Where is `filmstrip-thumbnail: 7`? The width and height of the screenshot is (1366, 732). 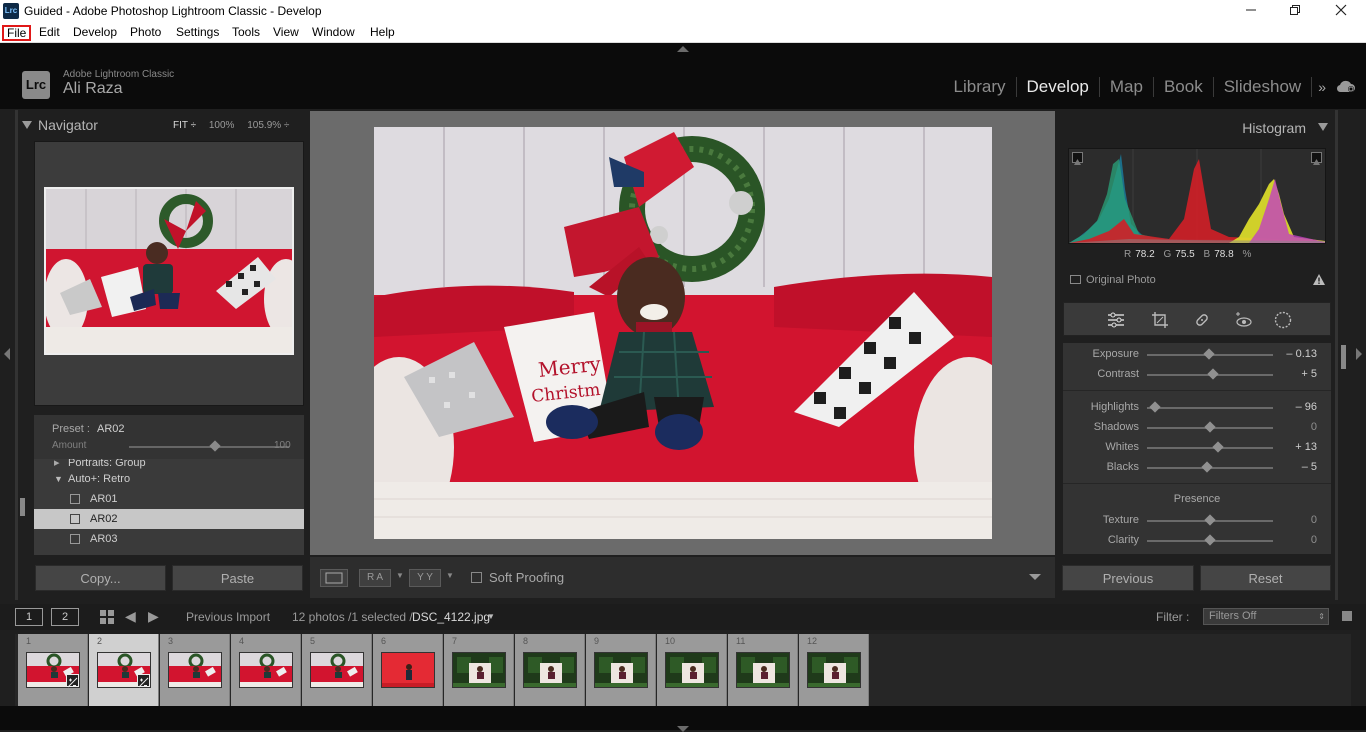 filmstrip-thumbnail: 7 is located at coordinates (479, 670).